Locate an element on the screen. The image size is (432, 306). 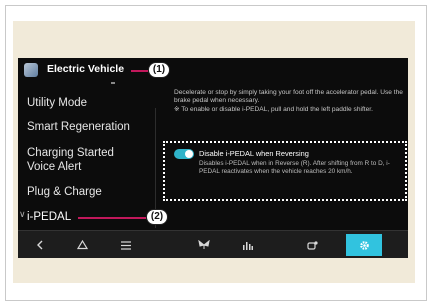
menu-icon is located at coordinates (126, 245).